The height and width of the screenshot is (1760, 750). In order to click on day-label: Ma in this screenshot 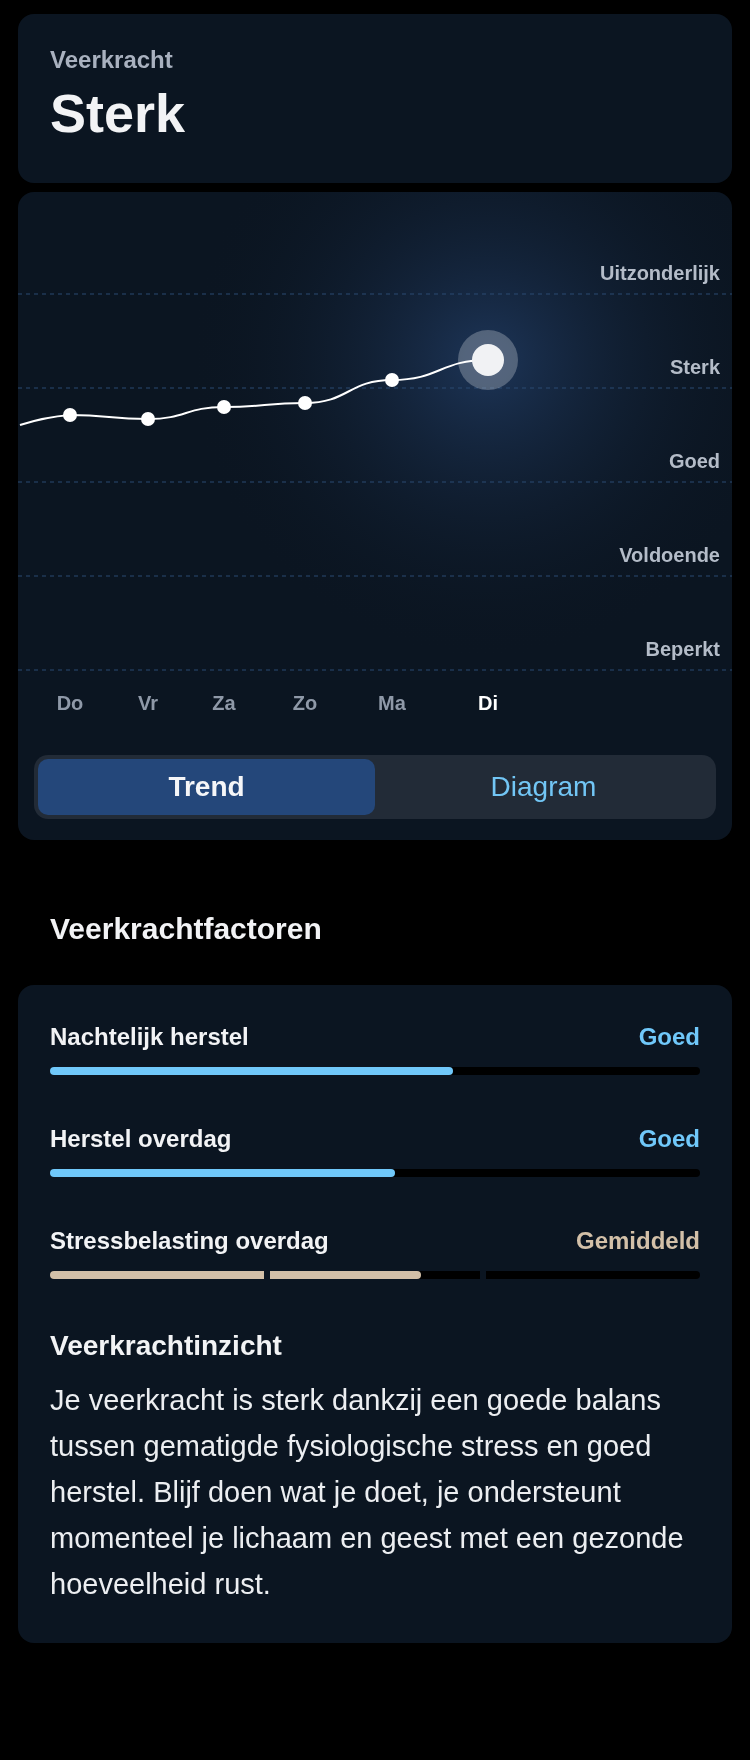, I will do `click(392, 703)`.